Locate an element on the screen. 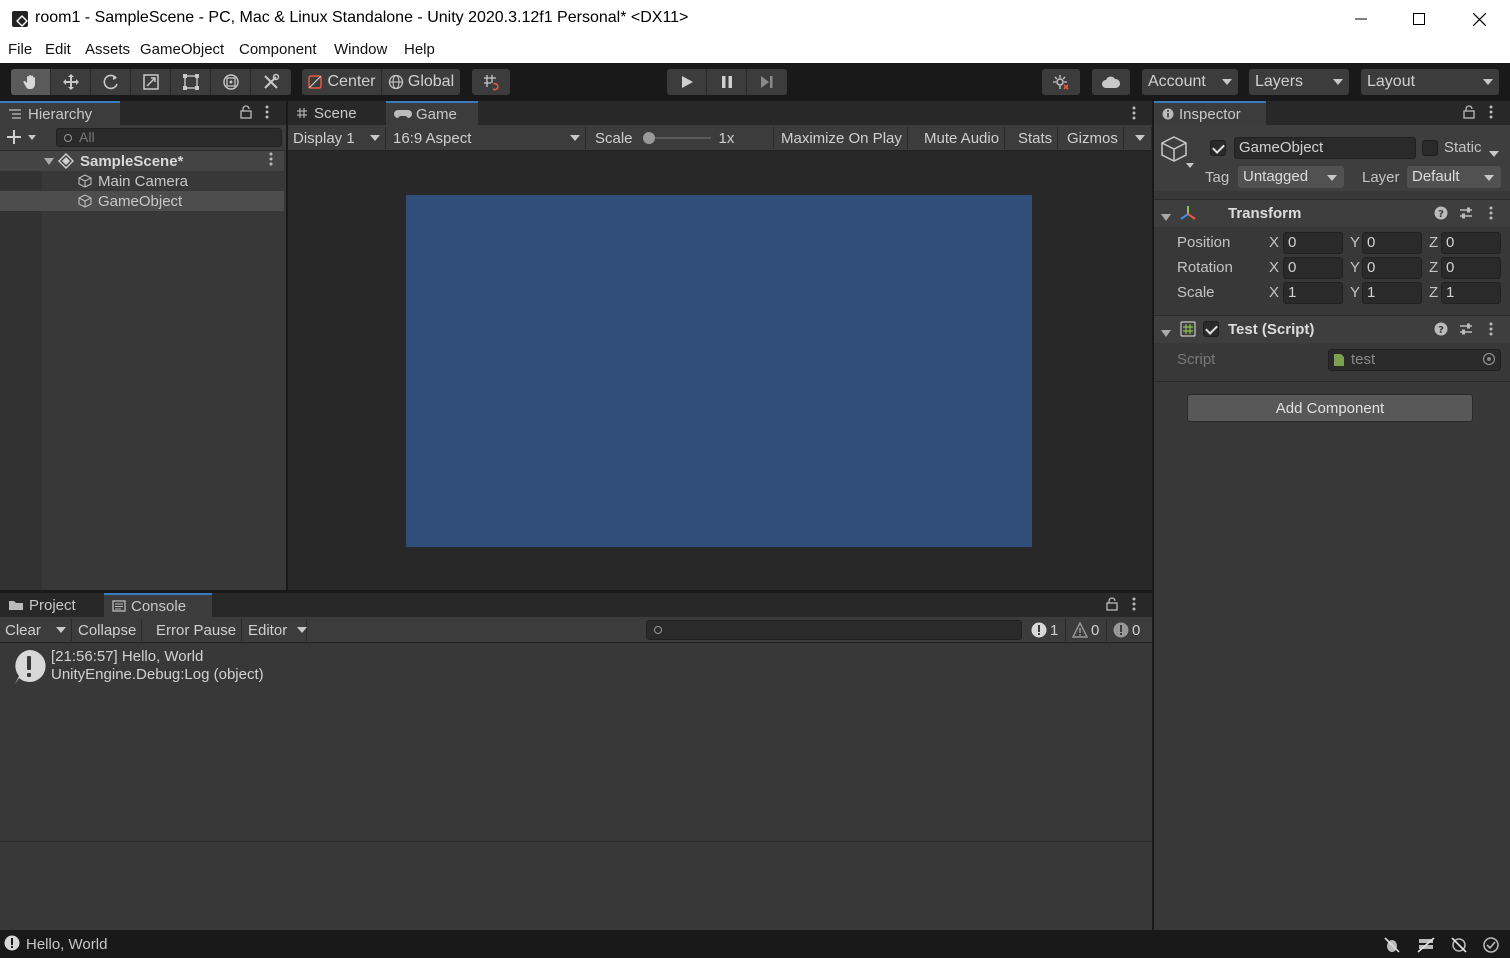 The image size is (1510, 958). rotate-tool-button is located at coordinates (111, 82).